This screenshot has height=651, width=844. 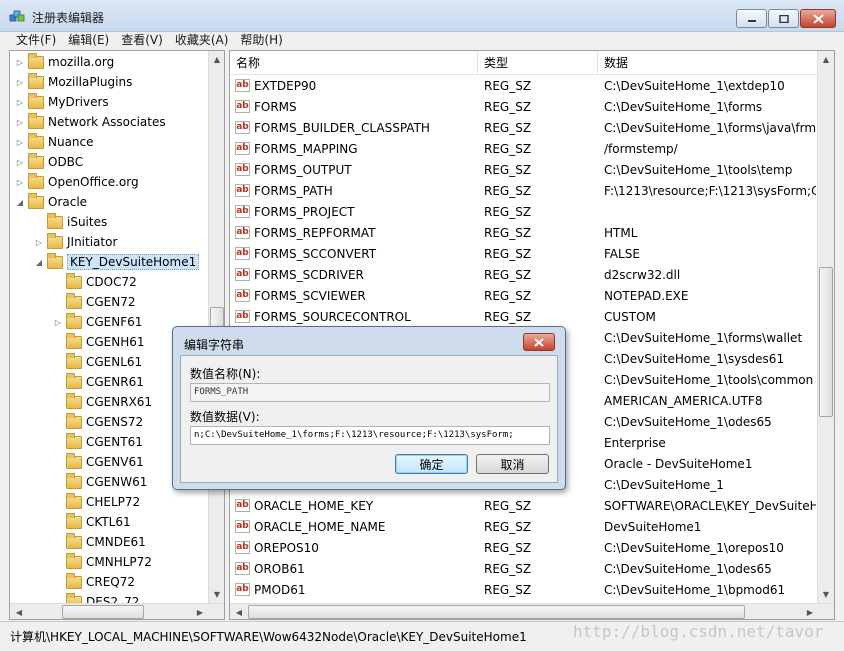 What do you see at coordinates (76, 362) in the screenshot?
I see `tree-item: CGENL61` at bounding box center [76, 362].